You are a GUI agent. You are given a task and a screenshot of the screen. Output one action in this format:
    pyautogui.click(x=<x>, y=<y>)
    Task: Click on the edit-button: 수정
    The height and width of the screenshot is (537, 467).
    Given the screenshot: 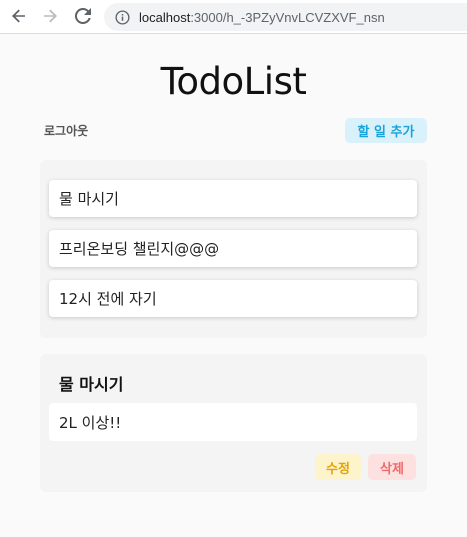 What is the action you would take?
    pyautogui.click(x=338, y=467)
    